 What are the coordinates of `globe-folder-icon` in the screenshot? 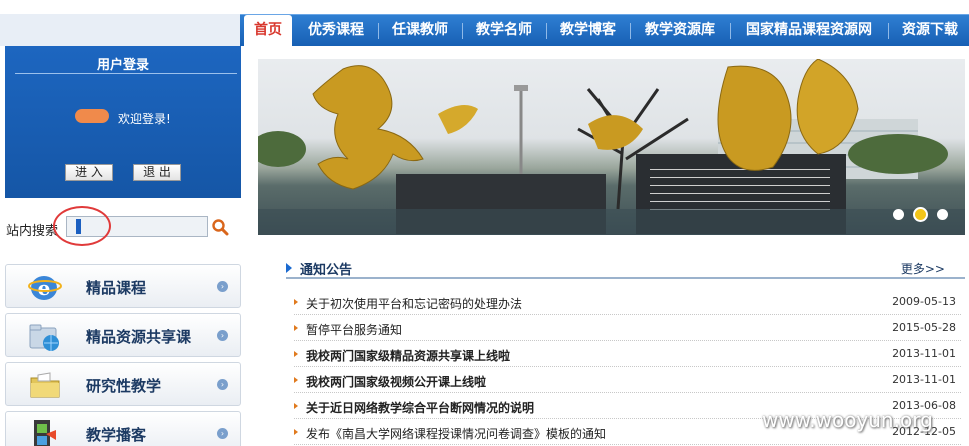 It's located at (44, 337).